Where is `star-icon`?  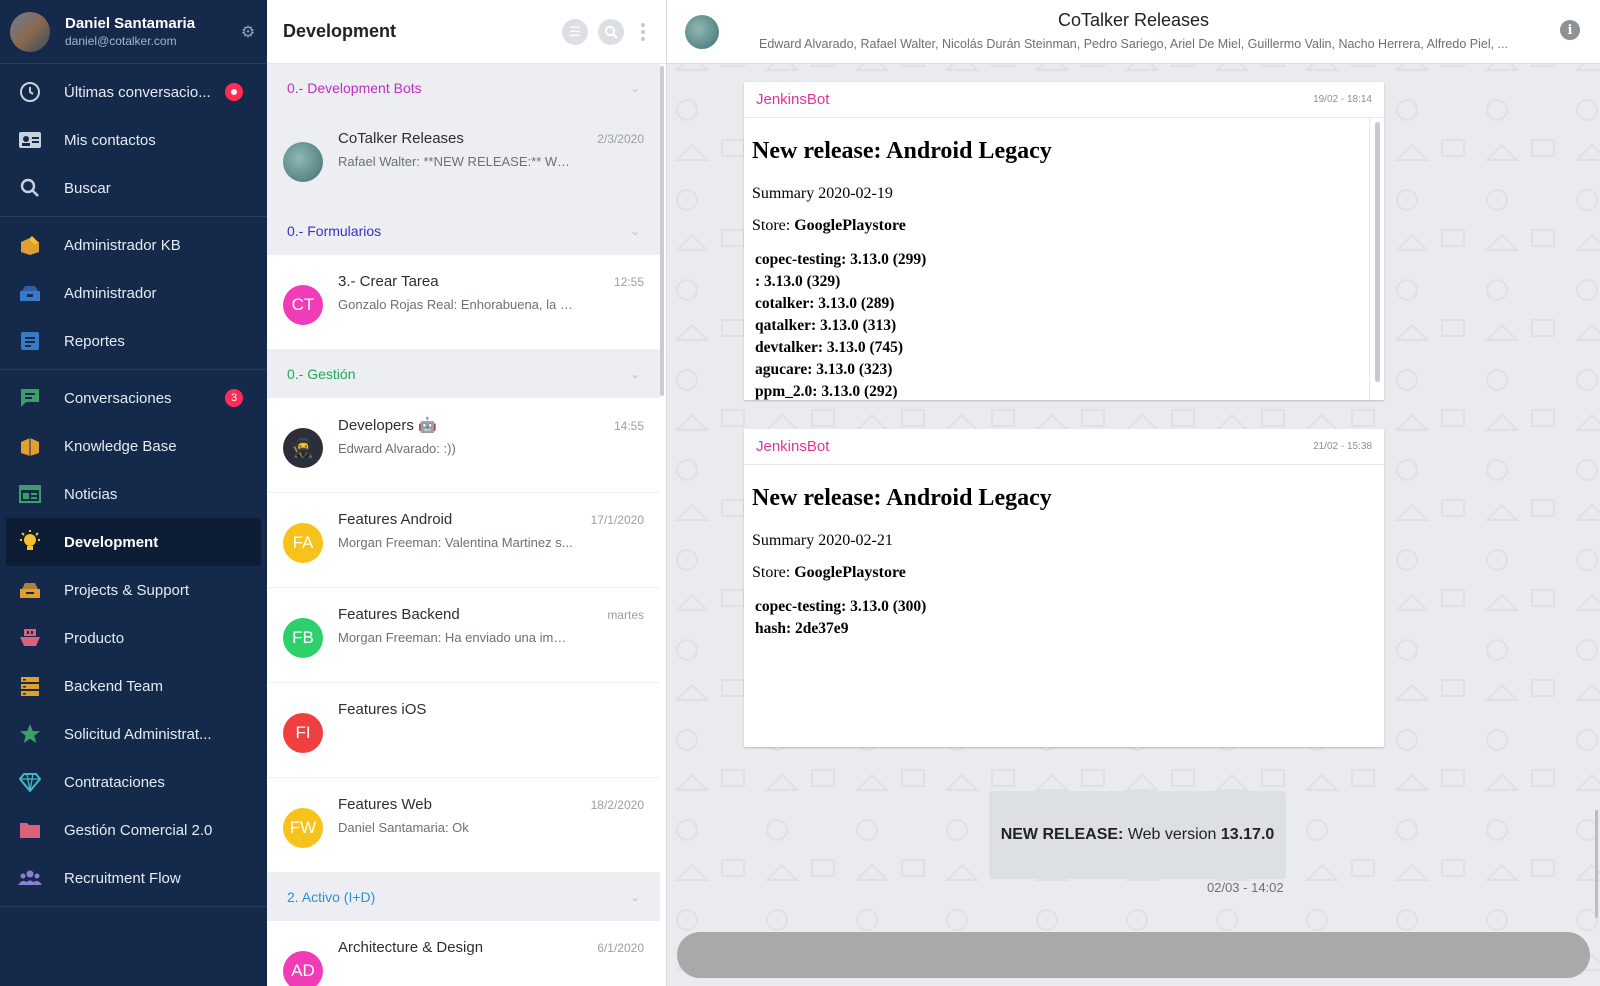
star-icon is located at coordinates (30, 734).